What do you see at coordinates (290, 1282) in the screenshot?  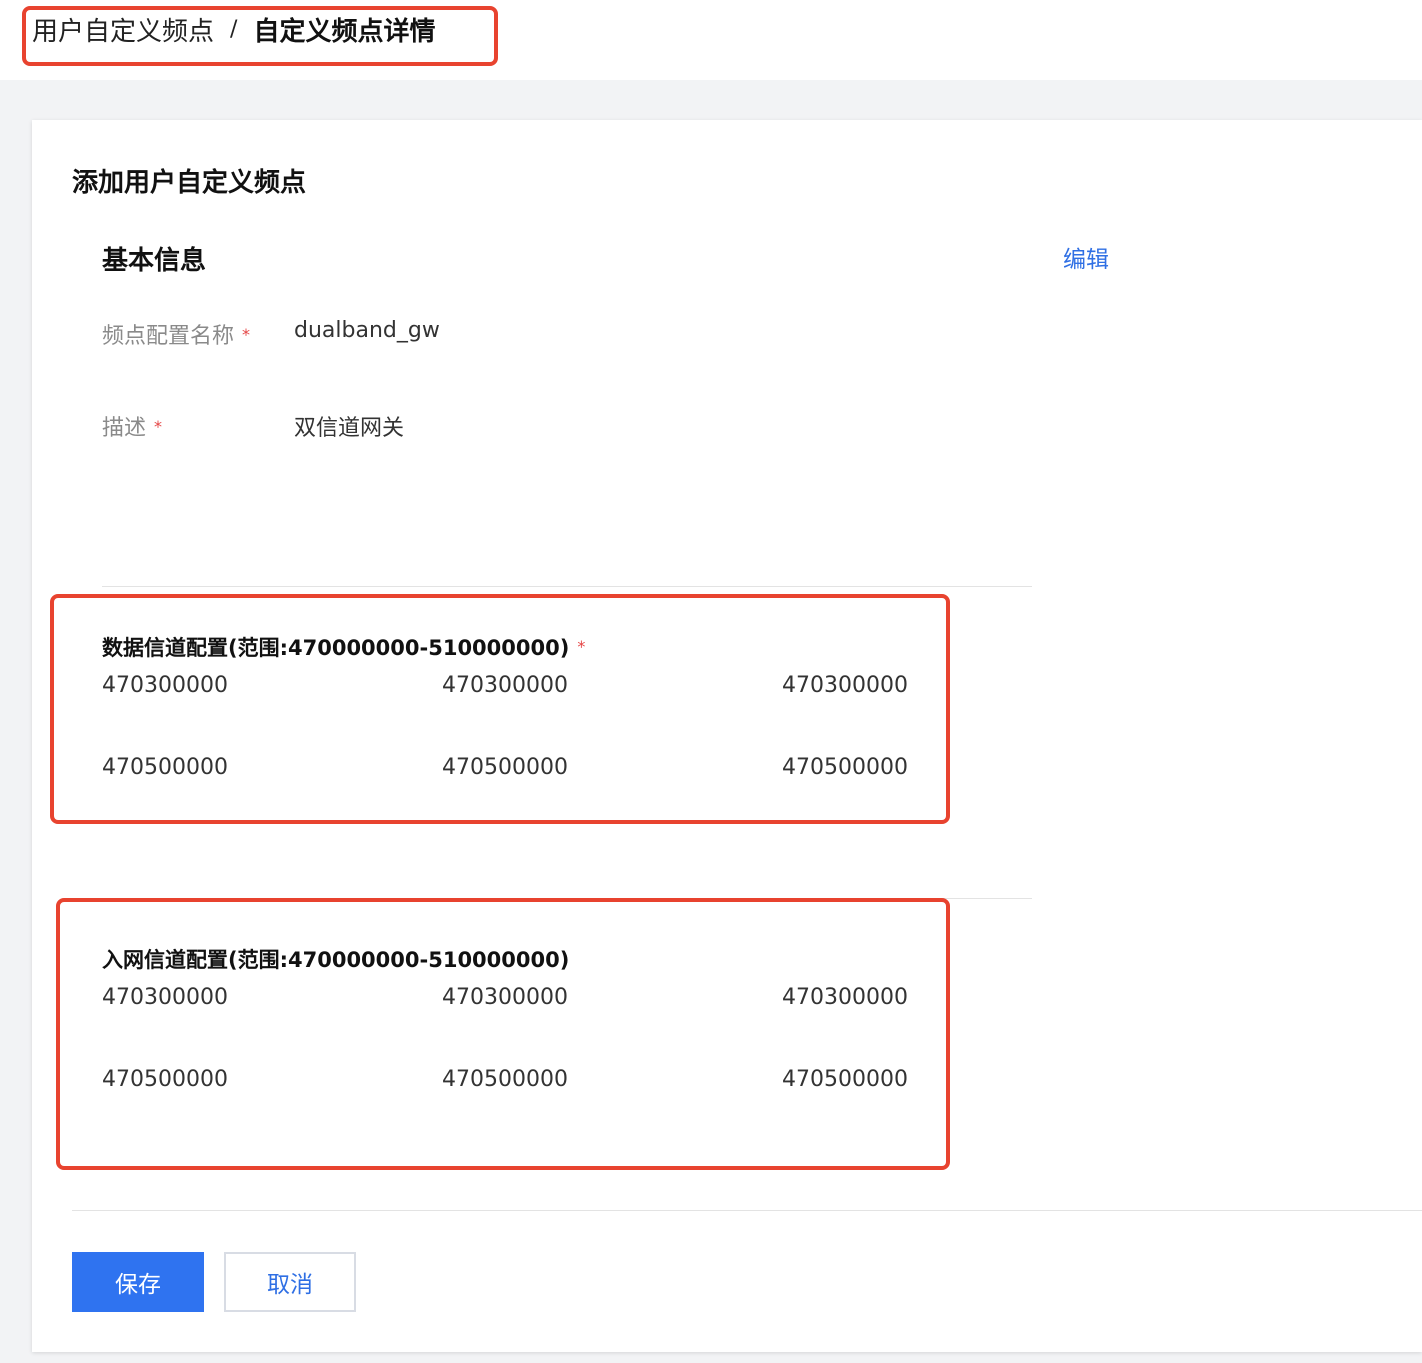 I see `cancel-button: 取消` at bounding box center [290, 1282].